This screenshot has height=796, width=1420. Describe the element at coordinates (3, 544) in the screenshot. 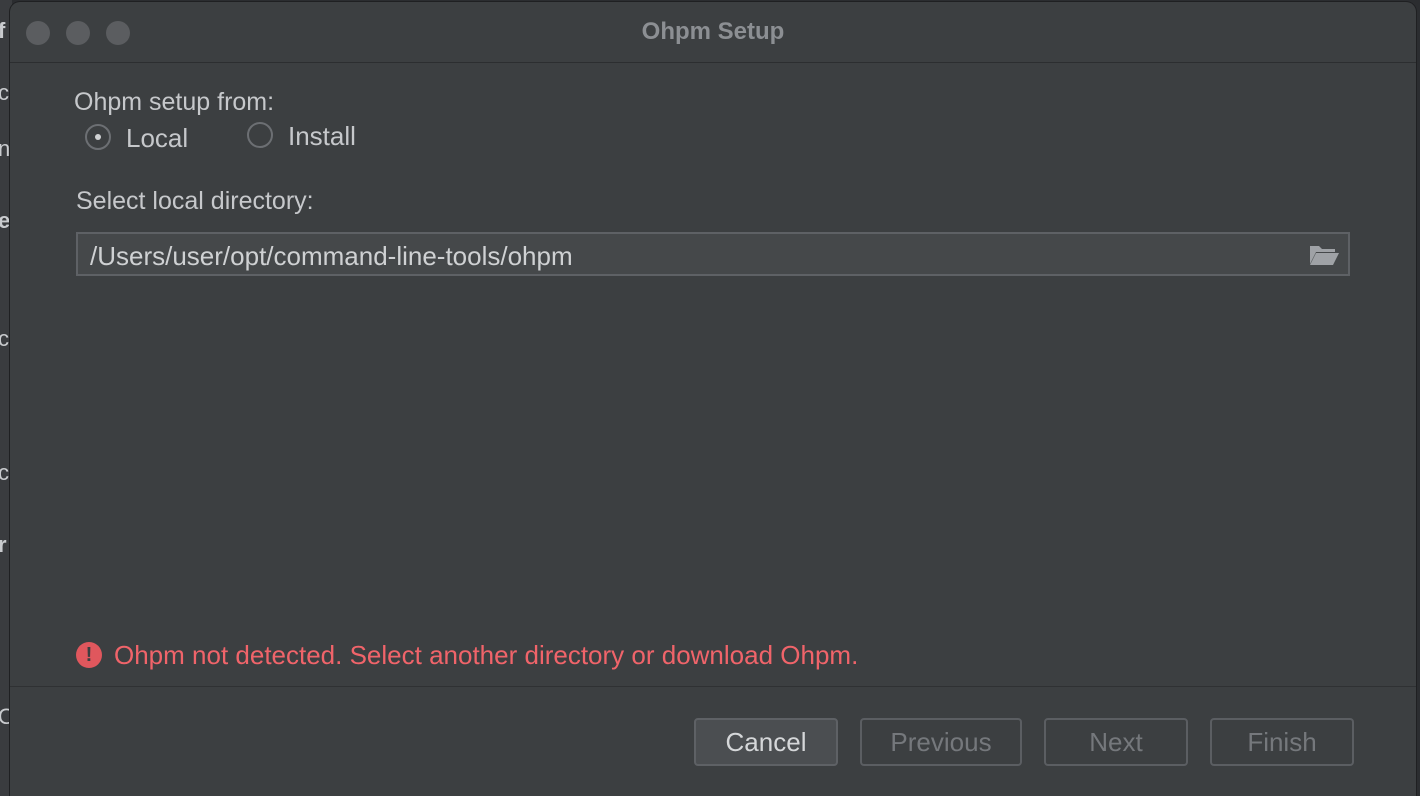

I see `background-text: r` at that location.